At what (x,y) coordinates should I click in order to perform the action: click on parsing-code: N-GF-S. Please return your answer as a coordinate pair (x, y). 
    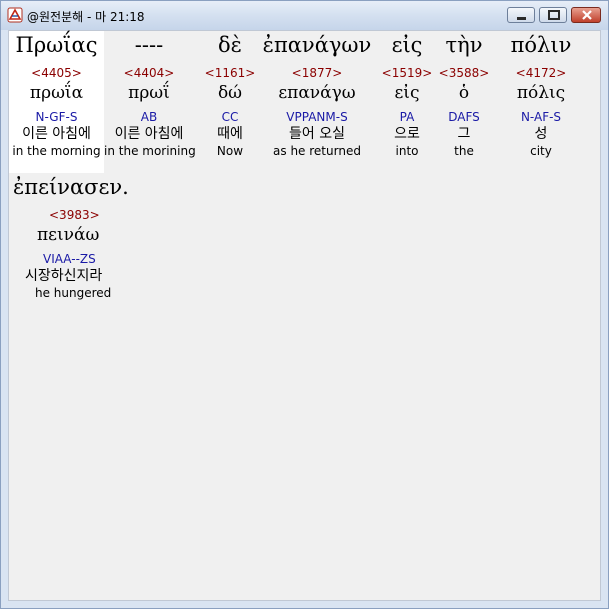
    Looking at the image, I should click on (56, 117).